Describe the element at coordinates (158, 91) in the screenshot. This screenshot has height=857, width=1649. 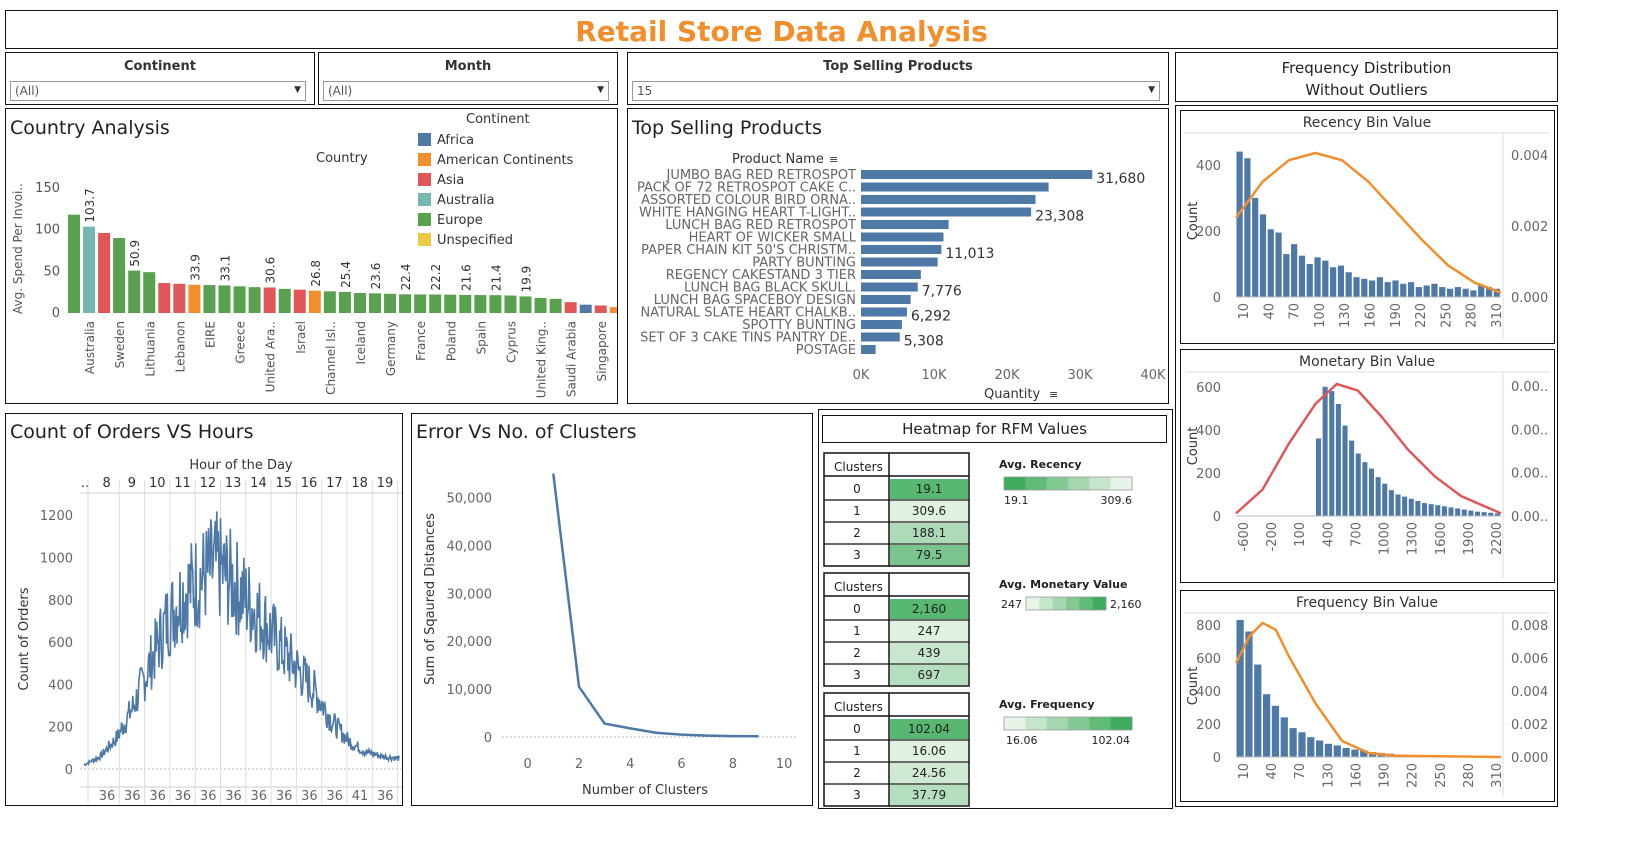
I see `continent-dropdown: (All) ▼` at that location.